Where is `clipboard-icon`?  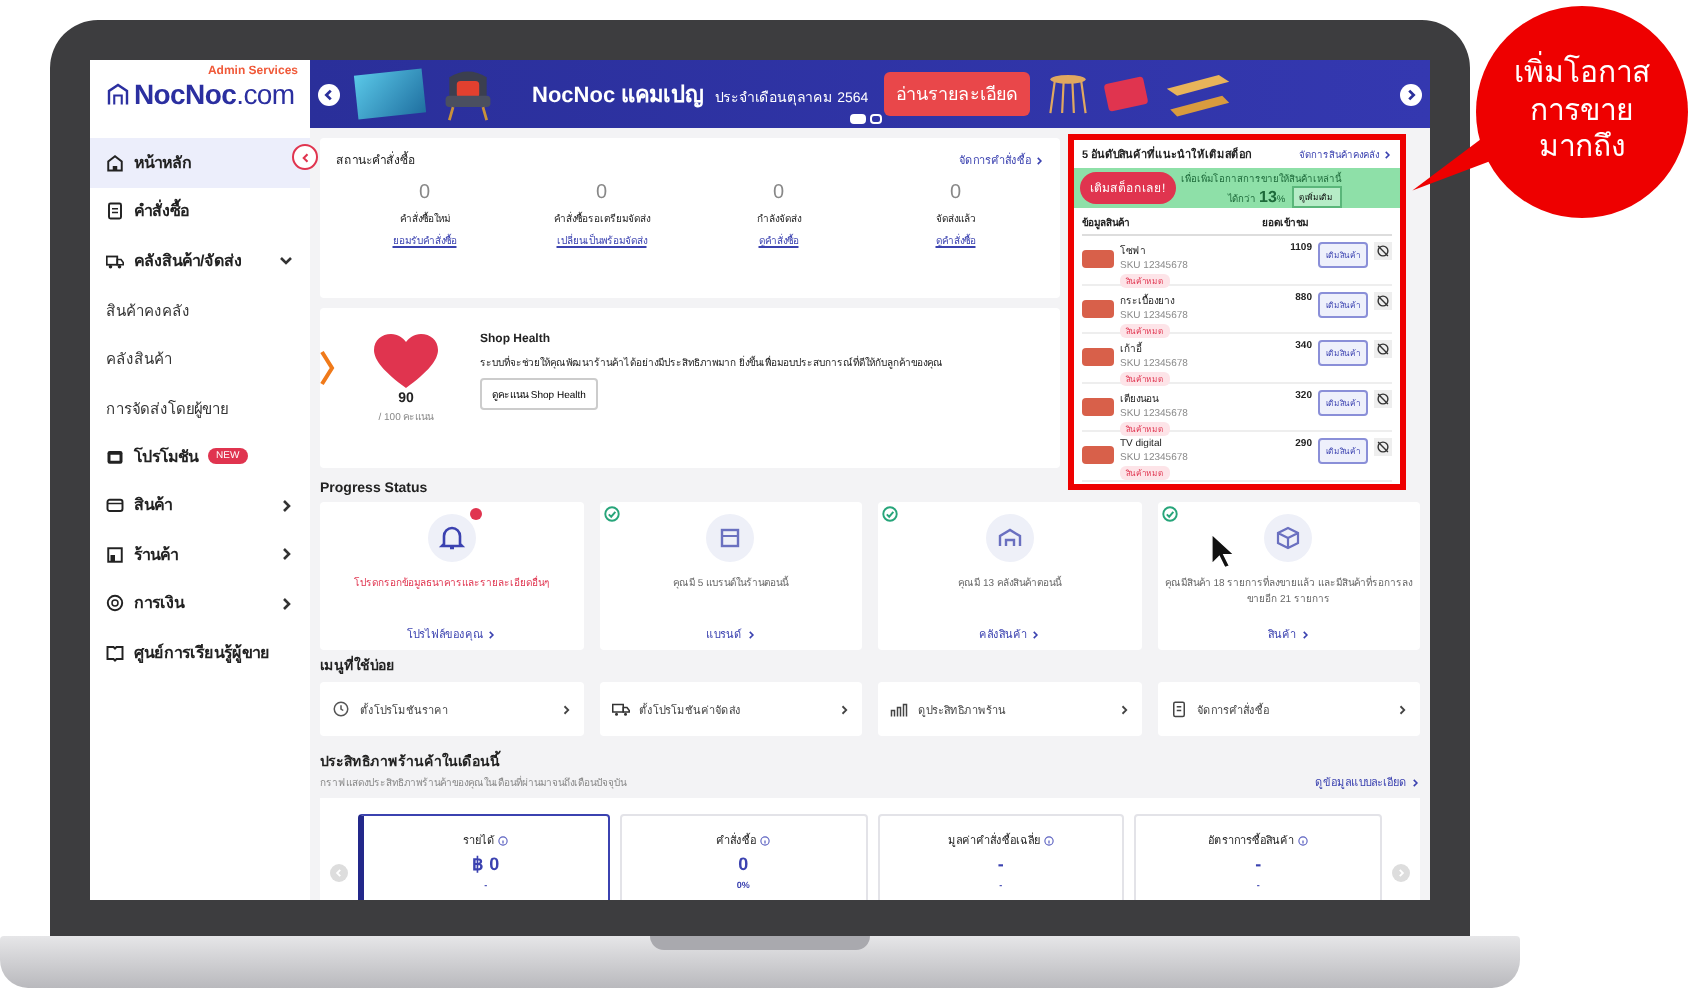 clipboard-icon is located at coordinates (1178, 709).